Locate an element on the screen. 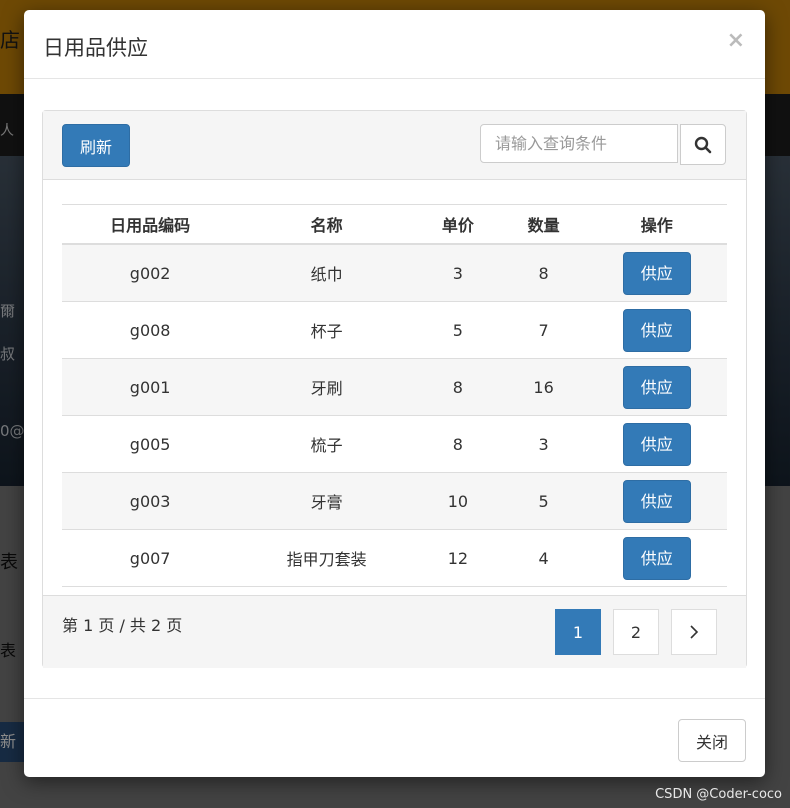 This screenshot has height=808, width=790. cell-code: g001 is located at coordinates (150, 387).